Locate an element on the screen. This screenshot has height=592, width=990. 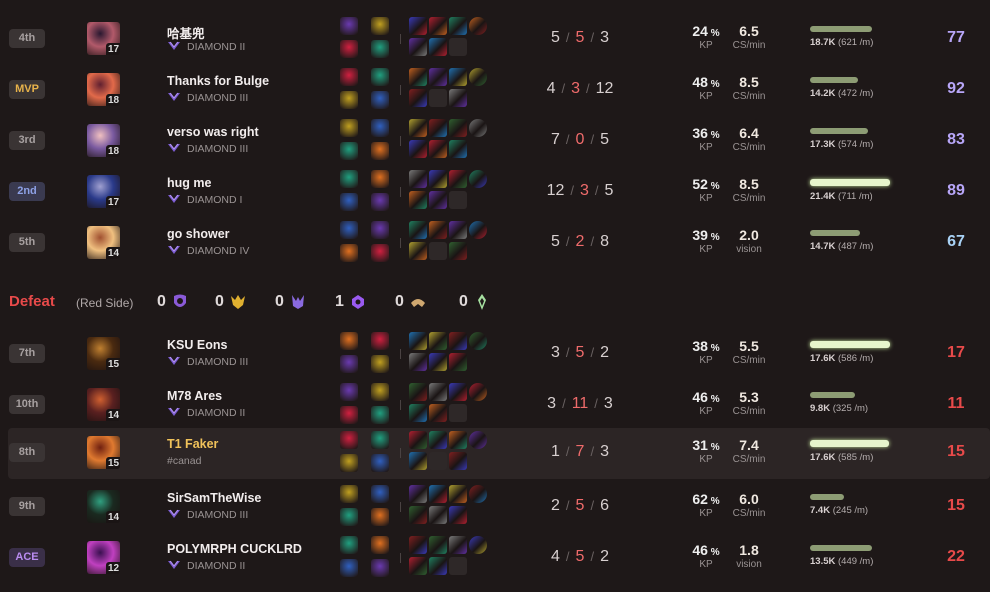
player-name: SirSamTheWise is located at coordinates (214, 498).